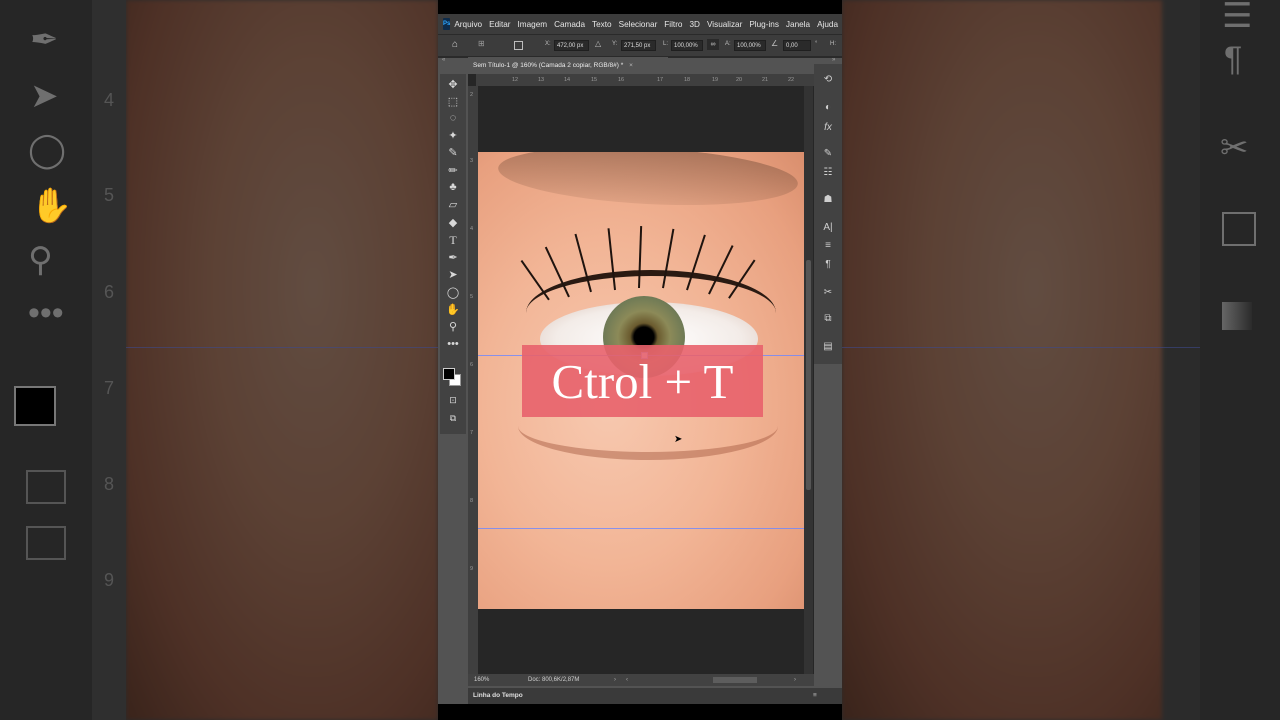  What do you see at coordinates (695, 24) in the screenshot?
I see `menu-3d: 3D` at bounding box center [695, 24].